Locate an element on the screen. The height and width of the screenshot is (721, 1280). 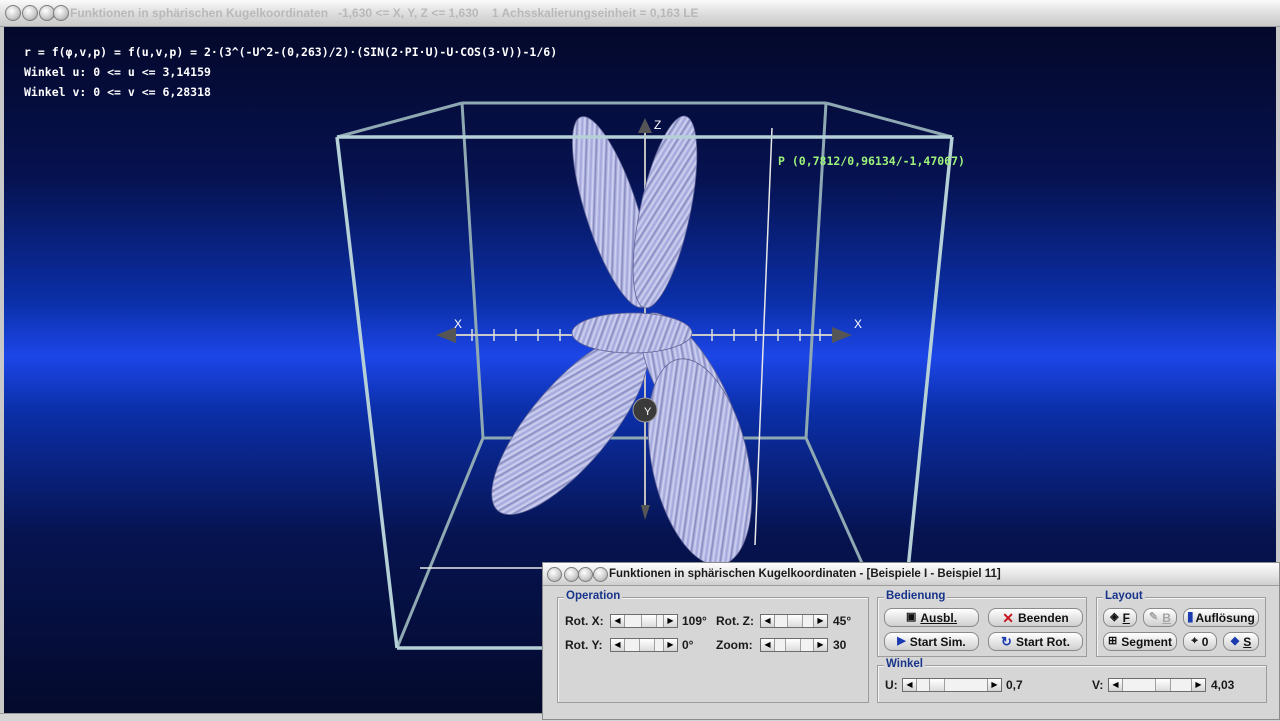
rot-y-scrollbar: ◀ ▶ is located at coordinates (644, 645).